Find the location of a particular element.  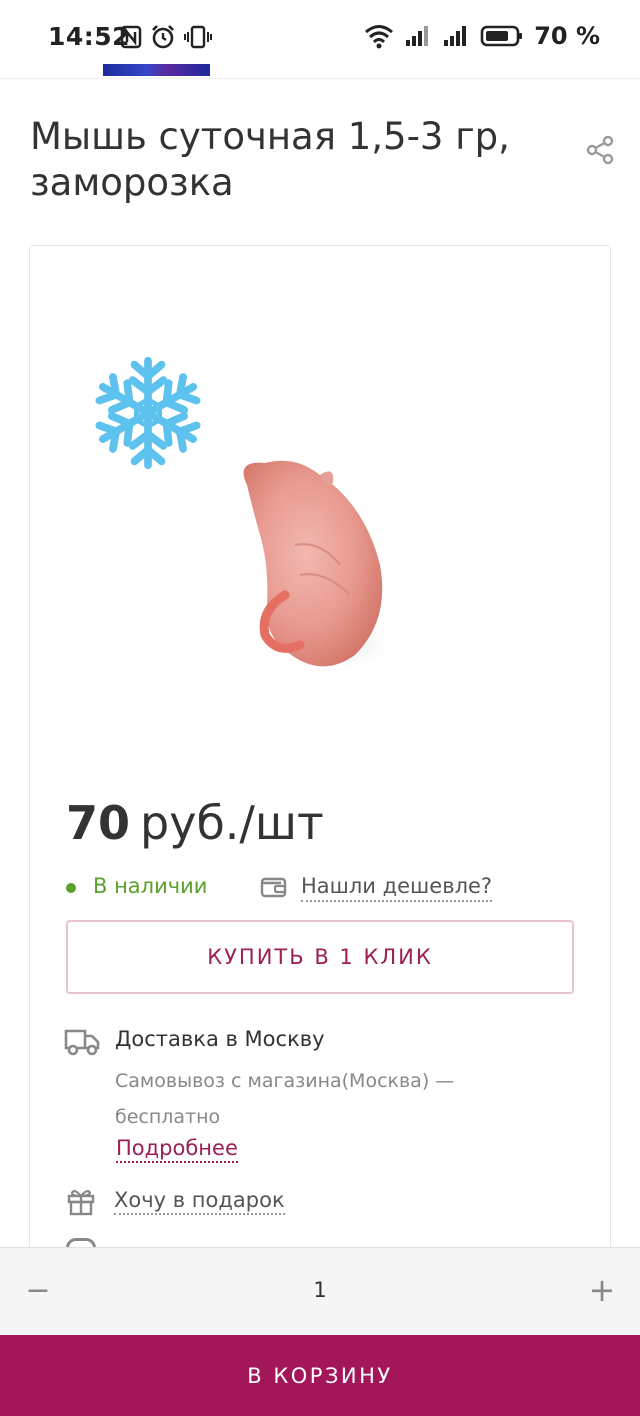

found-cheaper-link: Нашли дешевле? is located at coordinates (397, 888).